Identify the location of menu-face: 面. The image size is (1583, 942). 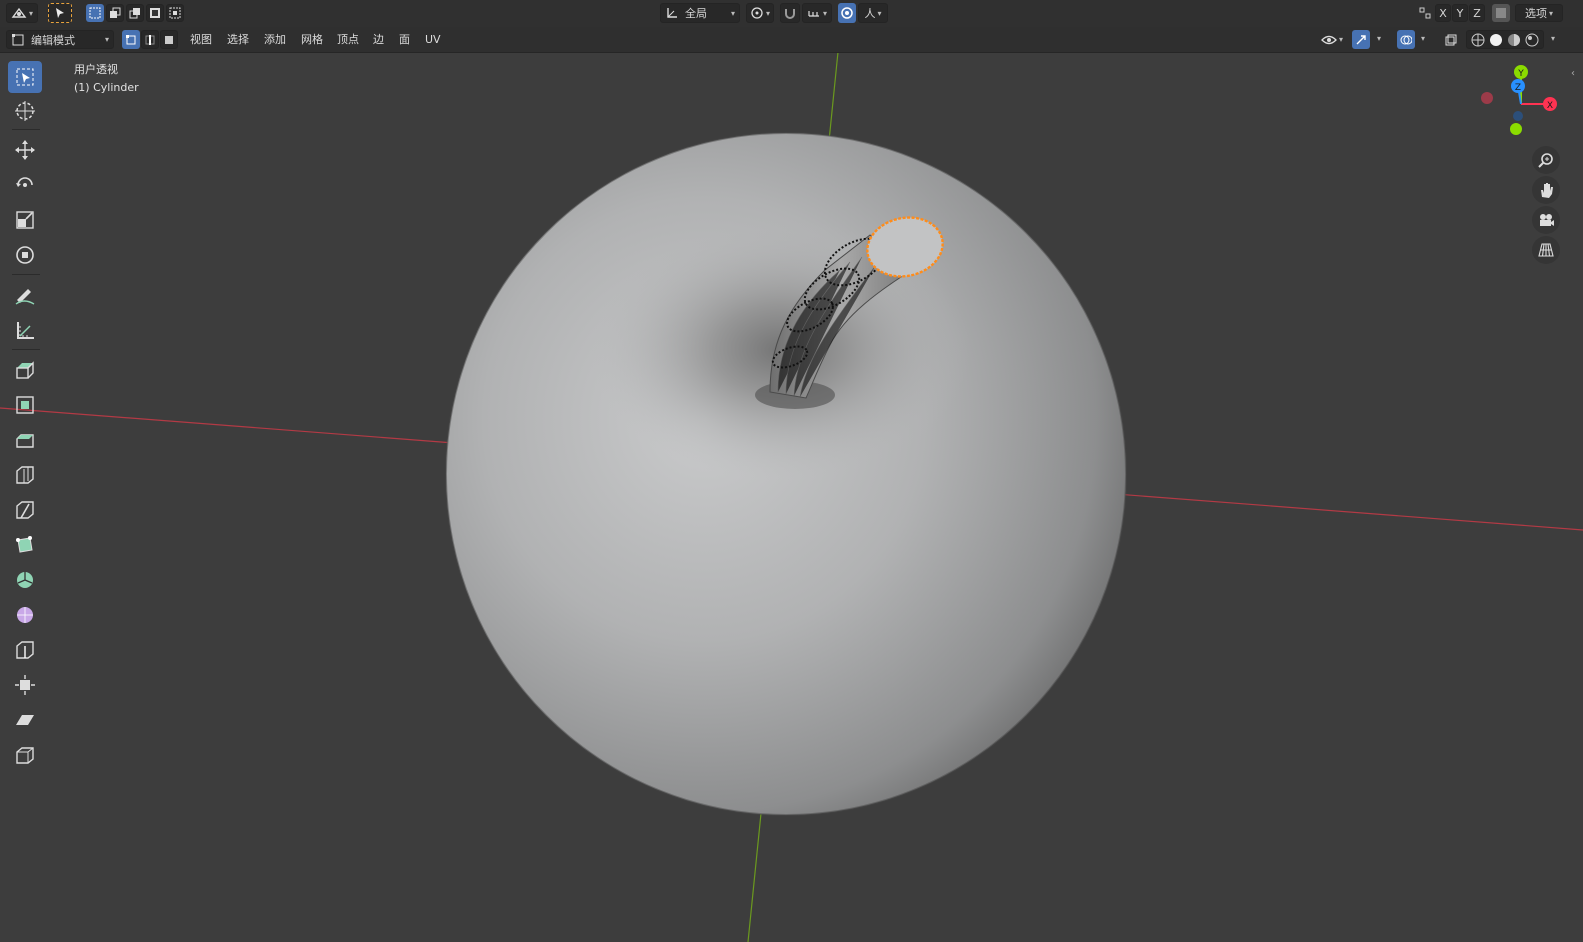
(404, 39).